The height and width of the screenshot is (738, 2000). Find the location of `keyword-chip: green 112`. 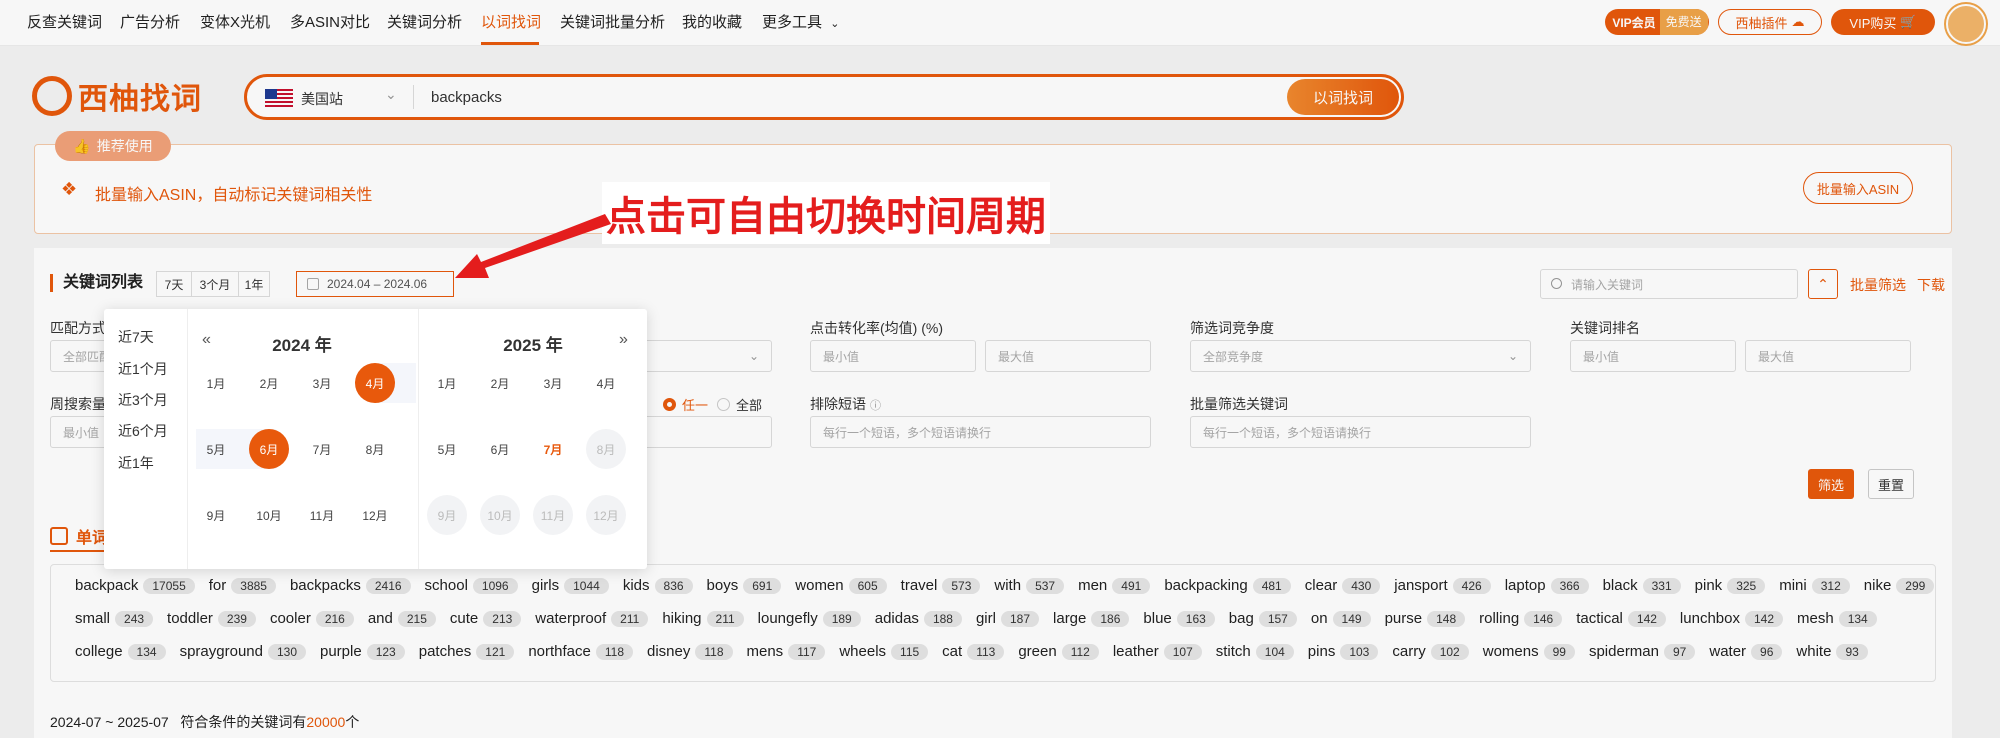

keyword-chip: green 112 is located at coordinates (1058, 651).